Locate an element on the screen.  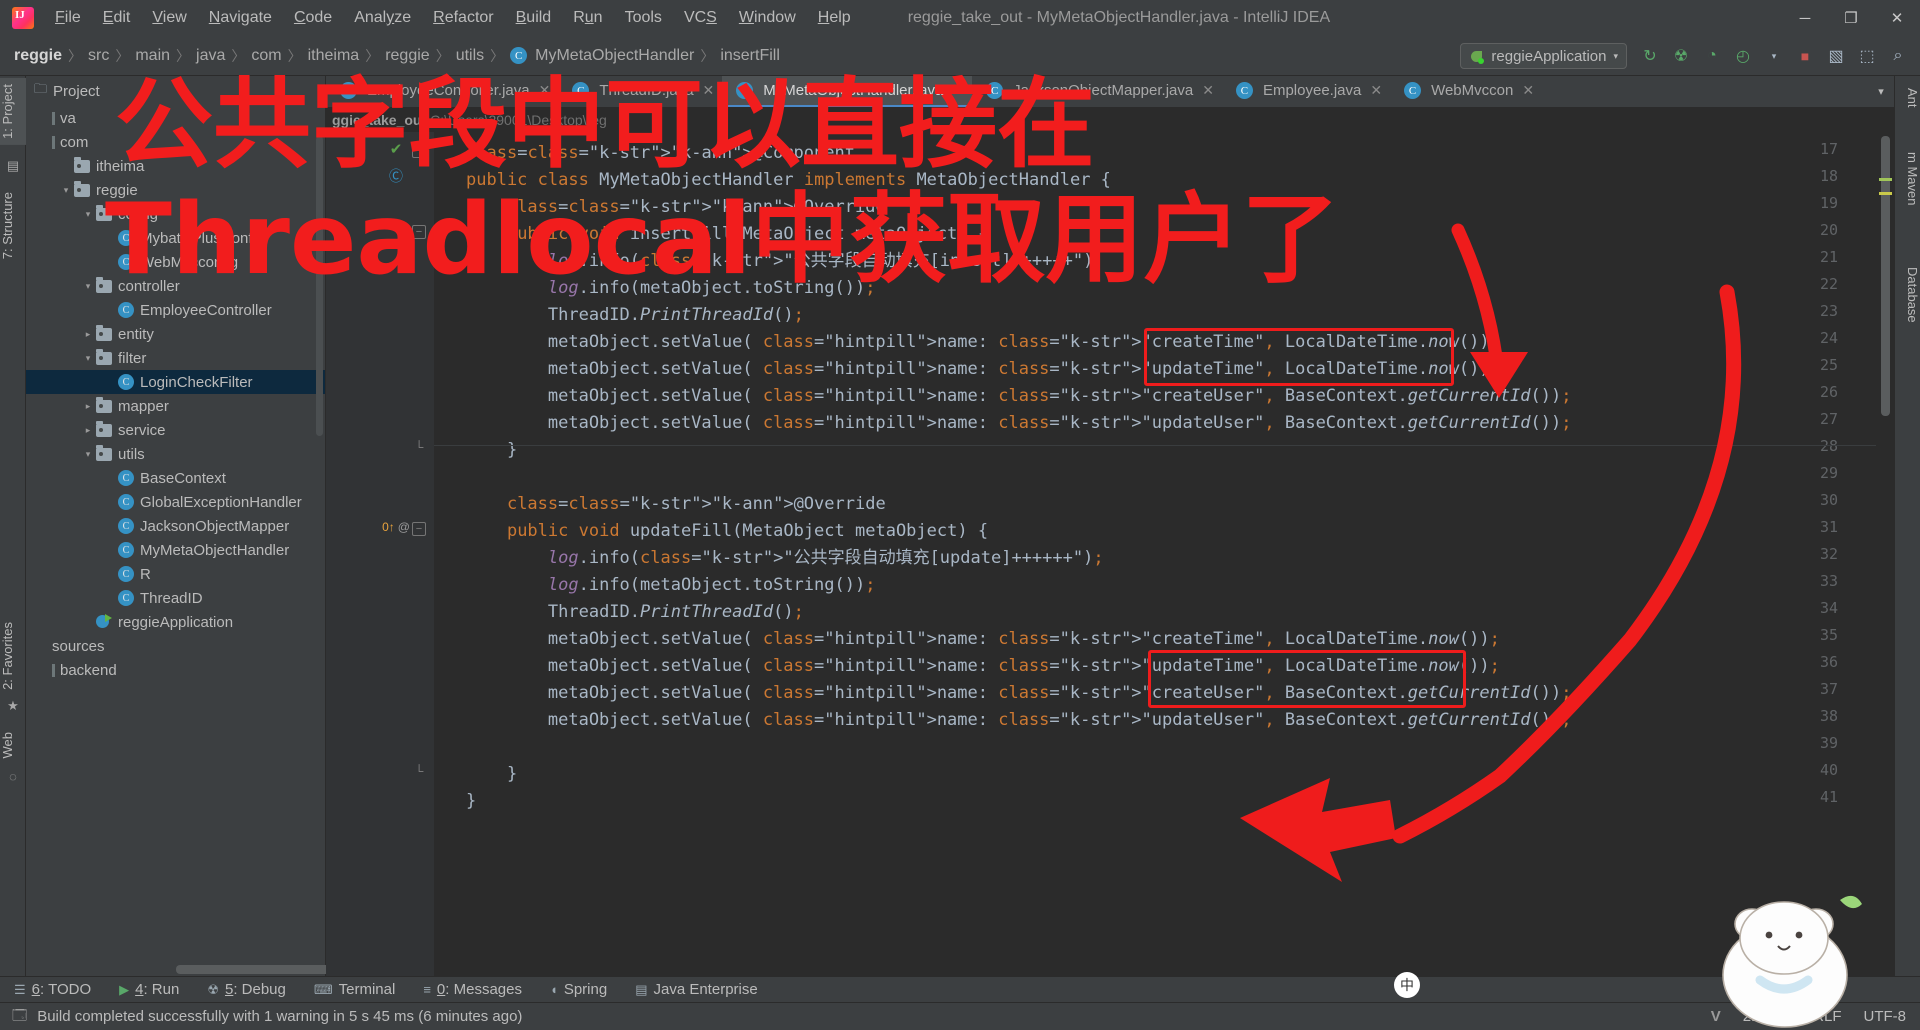
editor-tab-JacksonObjectMapper-java: C JacksonObjectMapper.java ✕ is located at coordinates (1097, 91).